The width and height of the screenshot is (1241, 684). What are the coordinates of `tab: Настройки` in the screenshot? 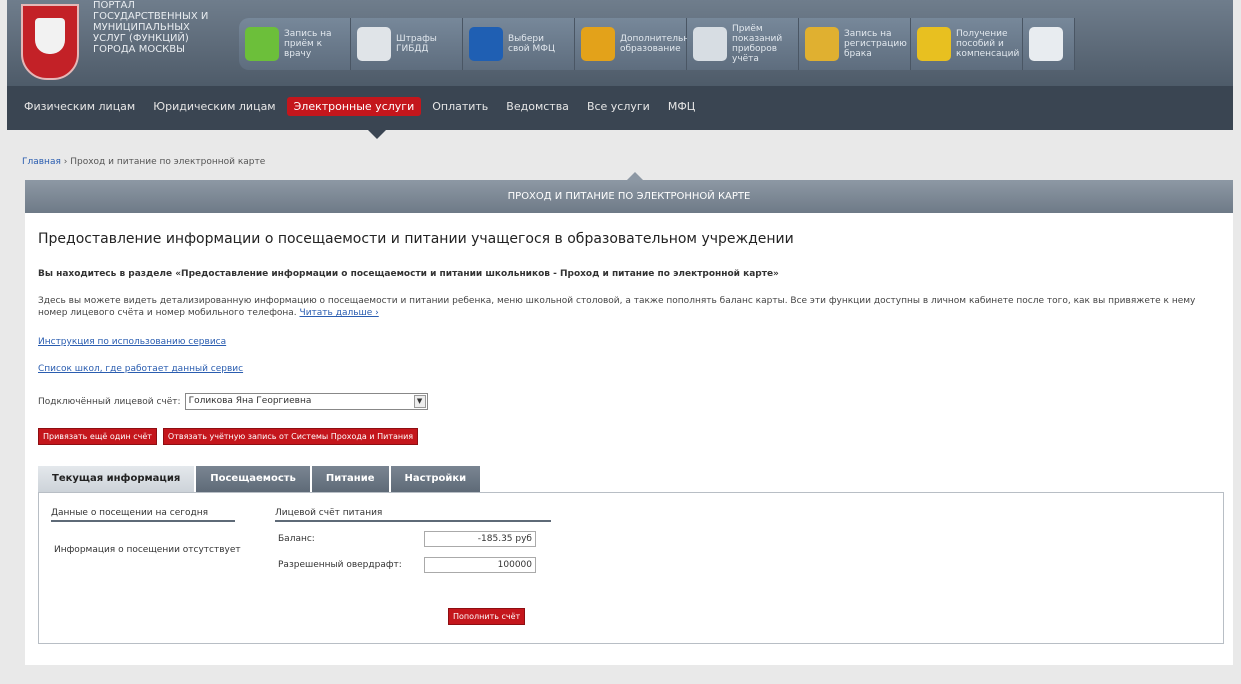 It's located at (435, 479).